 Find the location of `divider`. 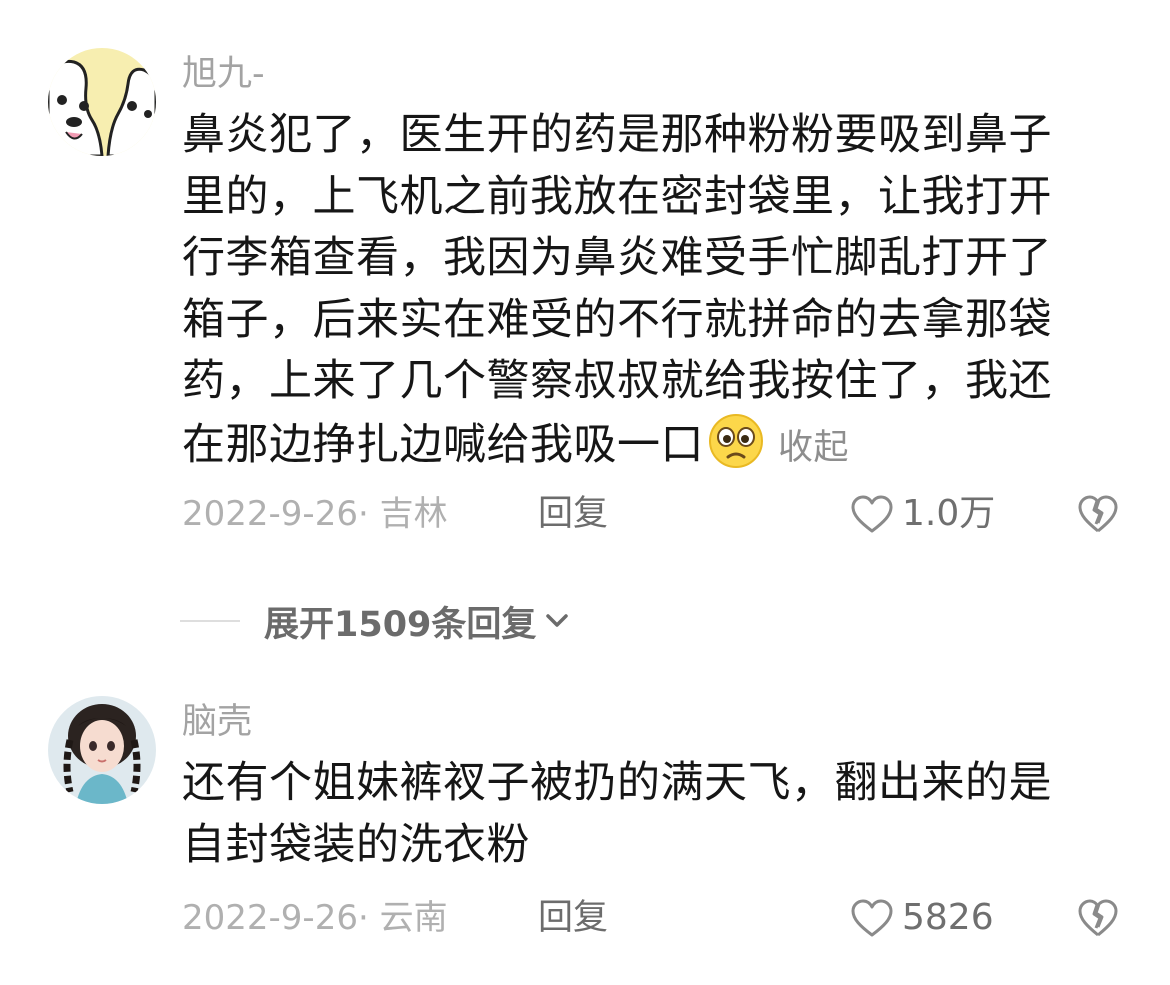

divider is located at coordinates (210, 621).